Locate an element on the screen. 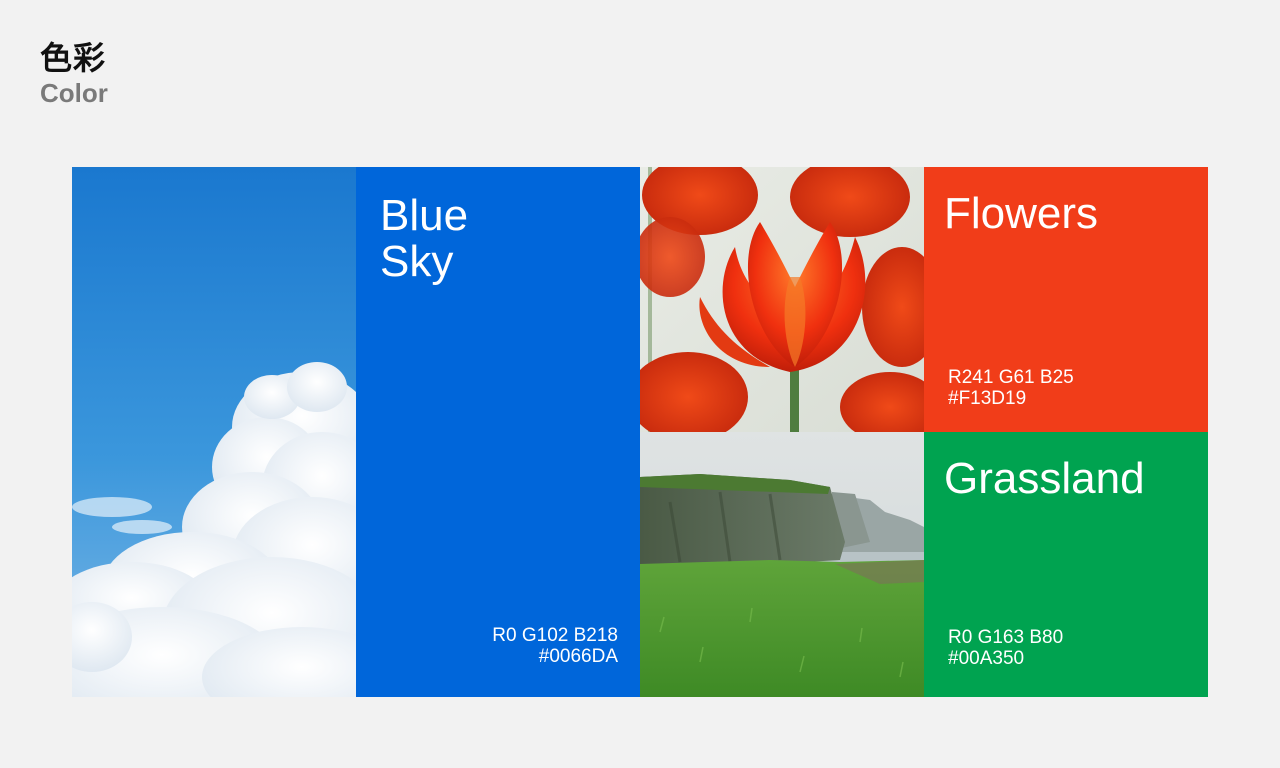 The height and width of the screenshot is (768, 1280). tulips-photo is located at coordinates (782, 299).